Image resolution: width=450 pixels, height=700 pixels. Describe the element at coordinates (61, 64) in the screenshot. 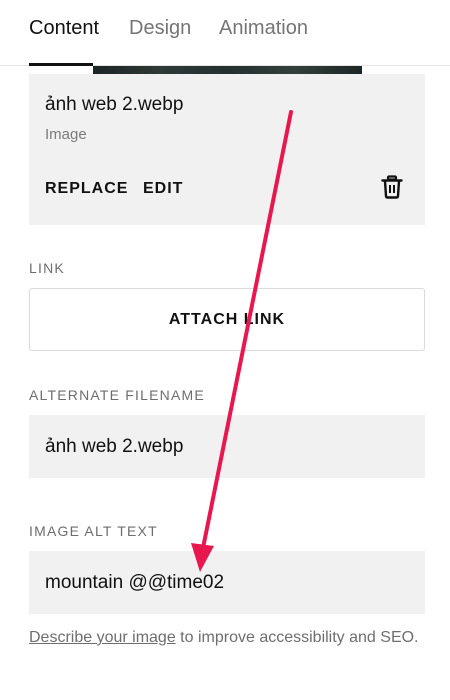

I see `active-tab-indicator` at that location.